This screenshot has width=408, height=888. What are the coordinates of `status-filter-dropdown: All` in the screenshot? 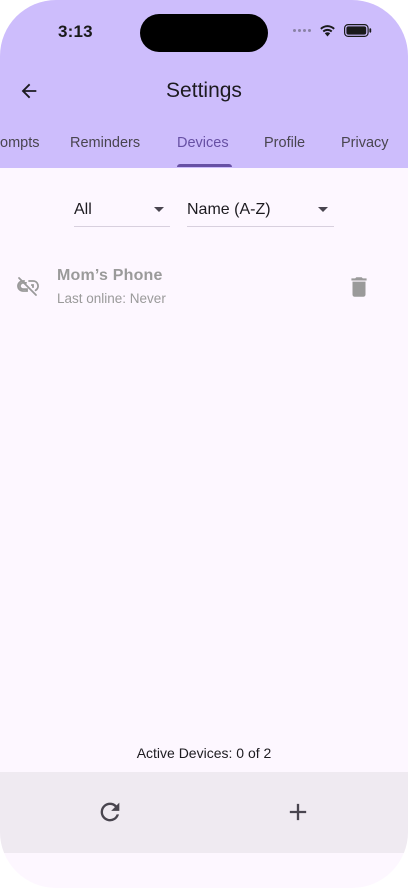 It's located at (122, 212).